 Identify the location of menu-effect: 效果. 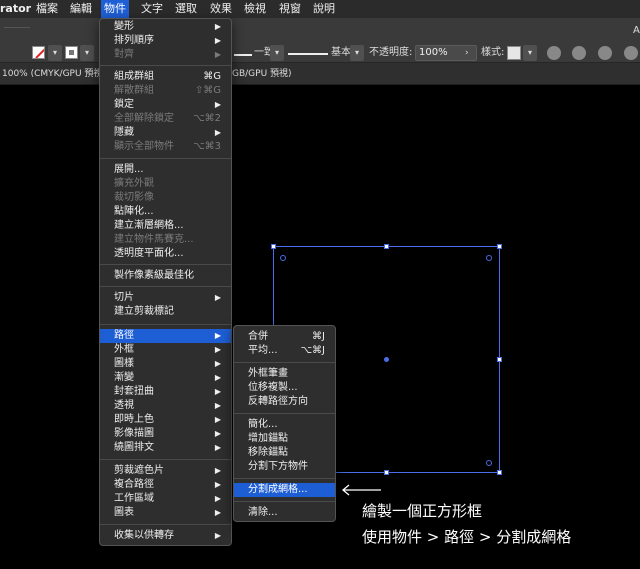
(221, 9).